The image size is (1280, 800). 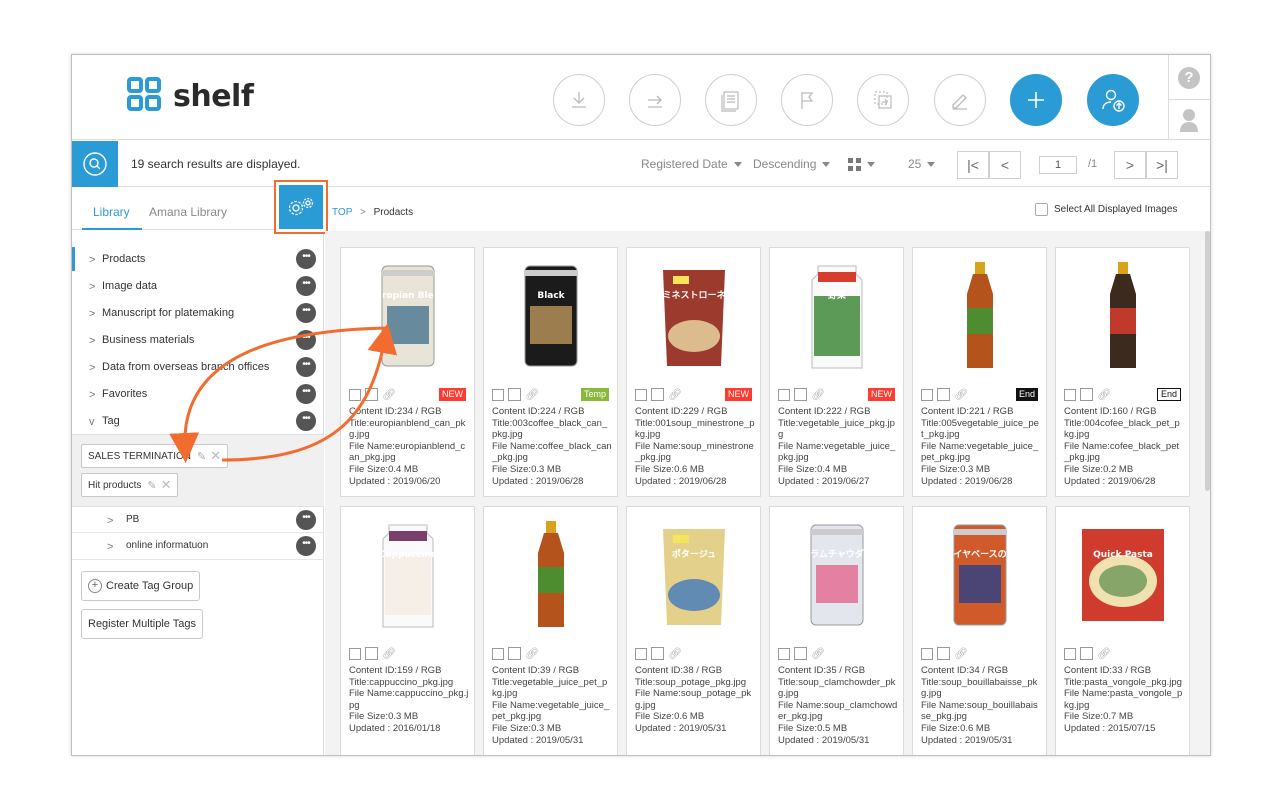 I want to click on sort-field-select: Registered Date, so click(x=691, y=164).